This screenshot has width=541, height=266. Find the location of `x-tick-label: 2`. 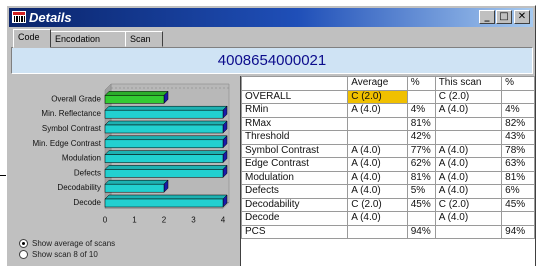

x-tick-label: 2 is located at coordinates (164, 219).